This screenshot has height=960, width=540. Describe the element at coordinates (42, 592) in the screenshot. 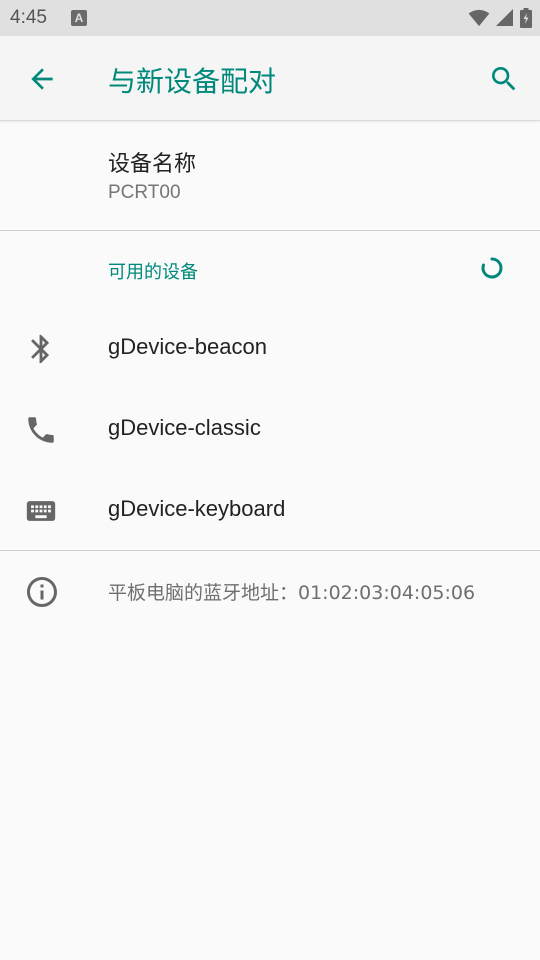

I see `info-icon` at that location.